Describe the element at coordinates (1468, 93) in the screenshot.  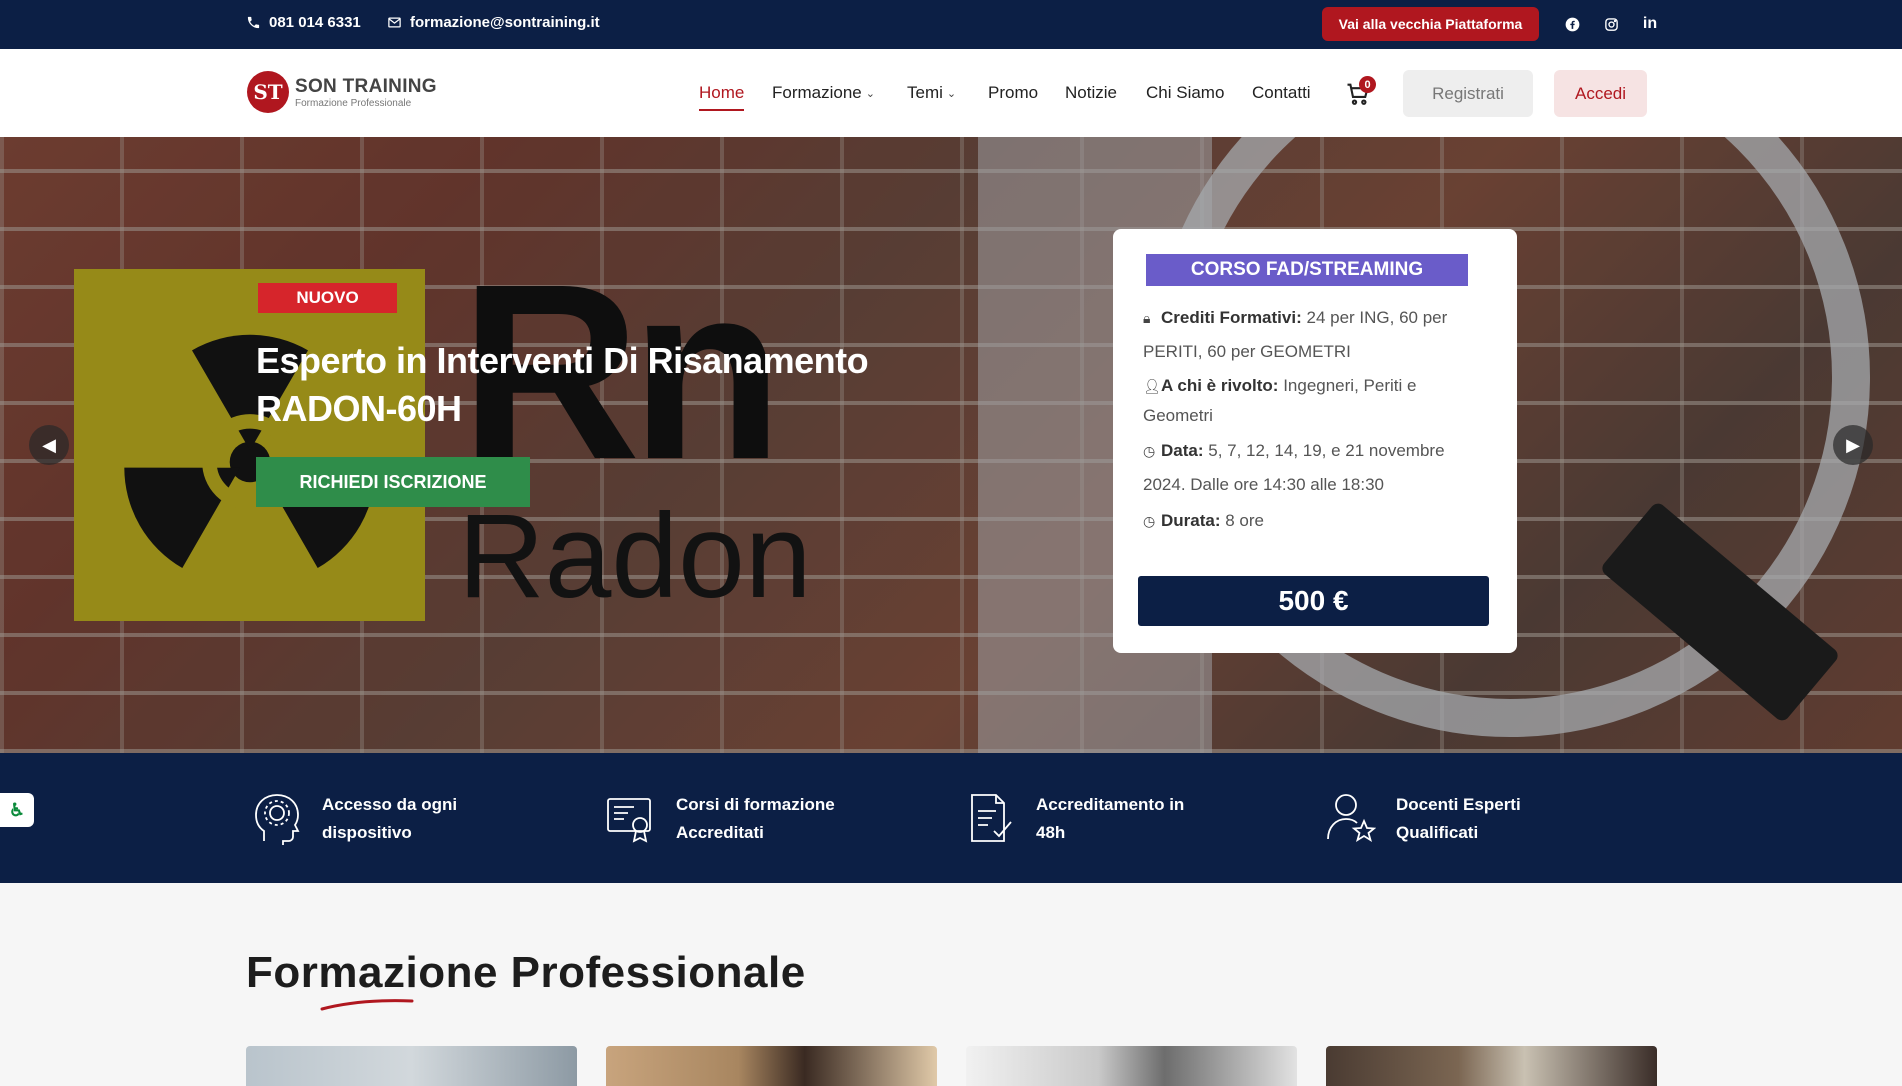
I see `register-button: Registrati` at that location.